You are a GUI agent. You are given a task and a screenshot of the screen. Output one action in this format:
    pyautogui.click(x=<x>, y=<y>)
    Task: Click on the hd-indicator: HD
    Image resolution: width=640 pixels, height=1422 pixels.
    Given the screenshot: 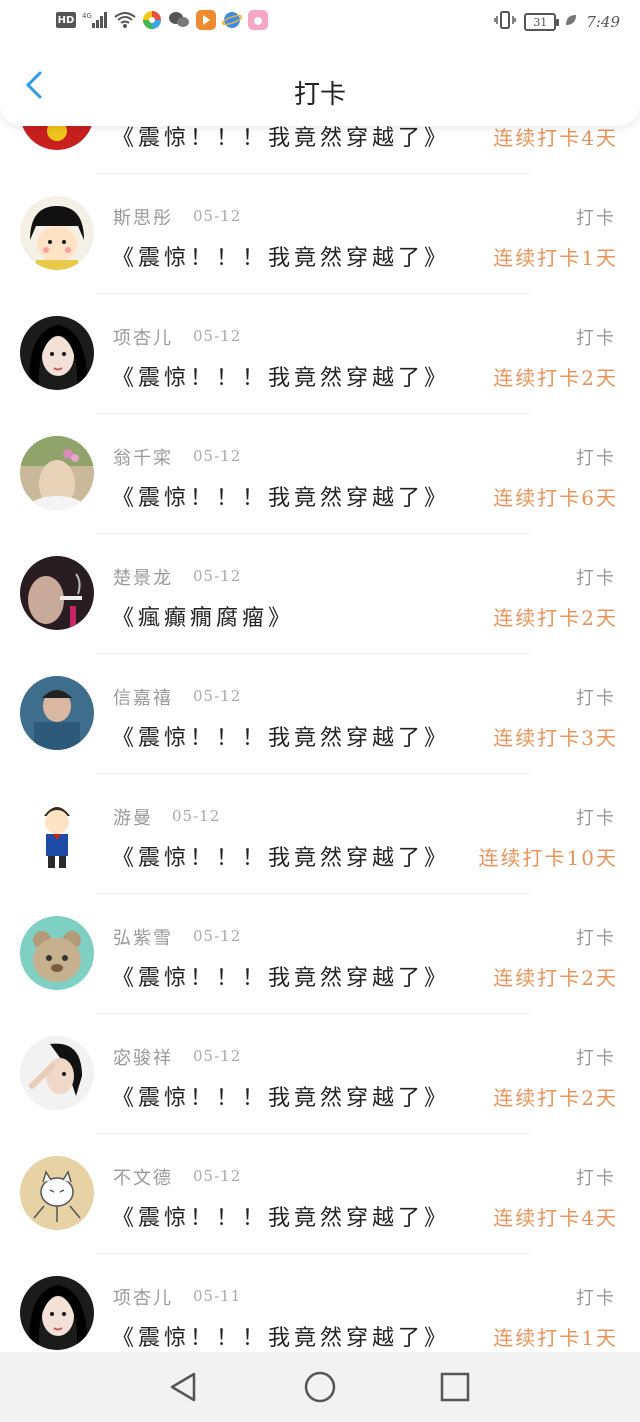 What is the action you would take?
    pyautogui.click(x=66, y=20)
    